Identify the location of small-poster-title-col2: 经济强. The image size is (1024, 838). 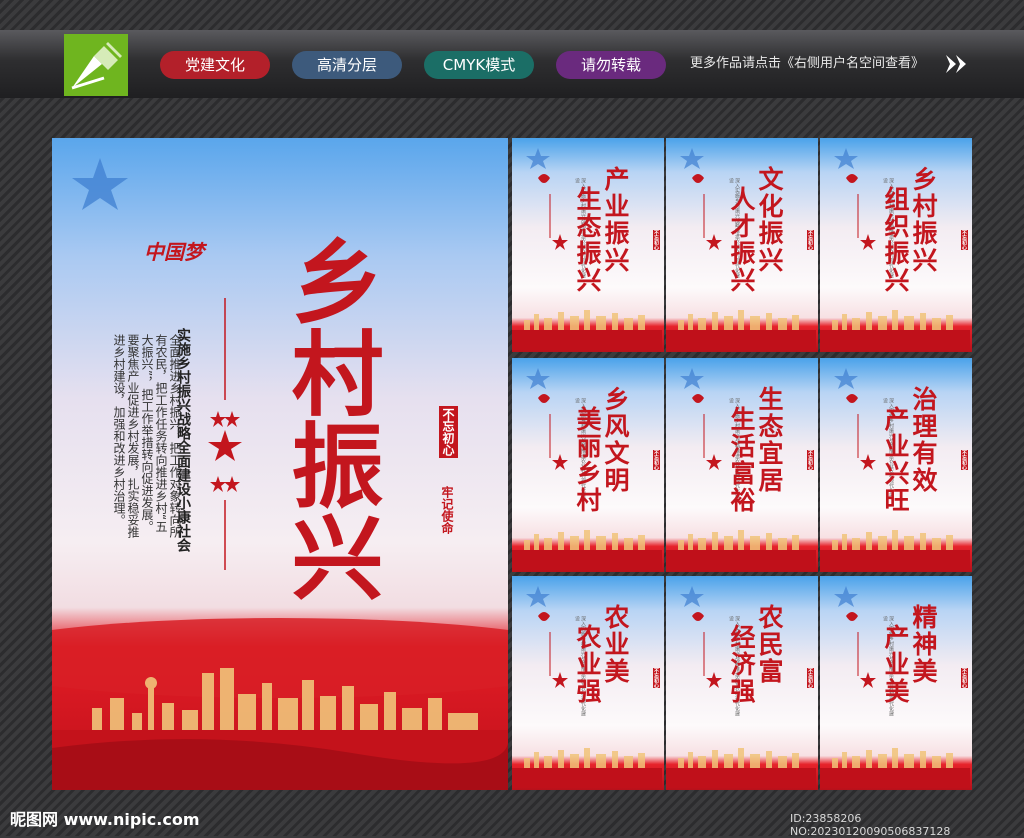
(741, 664).